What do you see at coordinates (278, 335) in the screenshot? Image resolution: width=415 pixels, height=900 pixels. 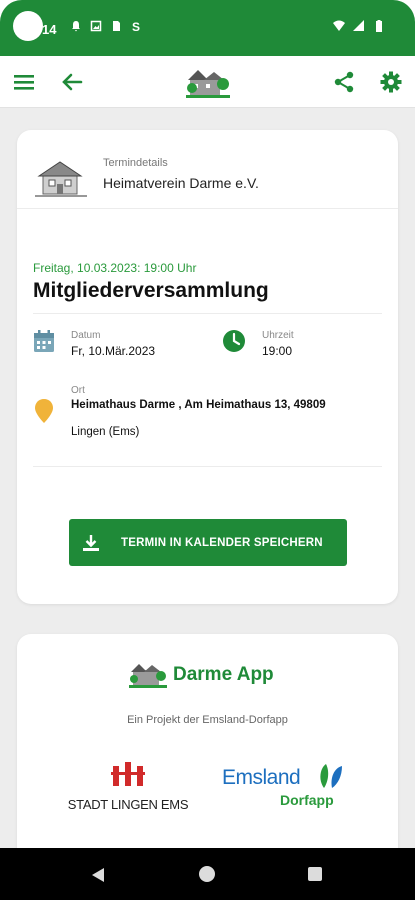 I see `time-label: Uhrzeit` at bounding box center [278, 335].